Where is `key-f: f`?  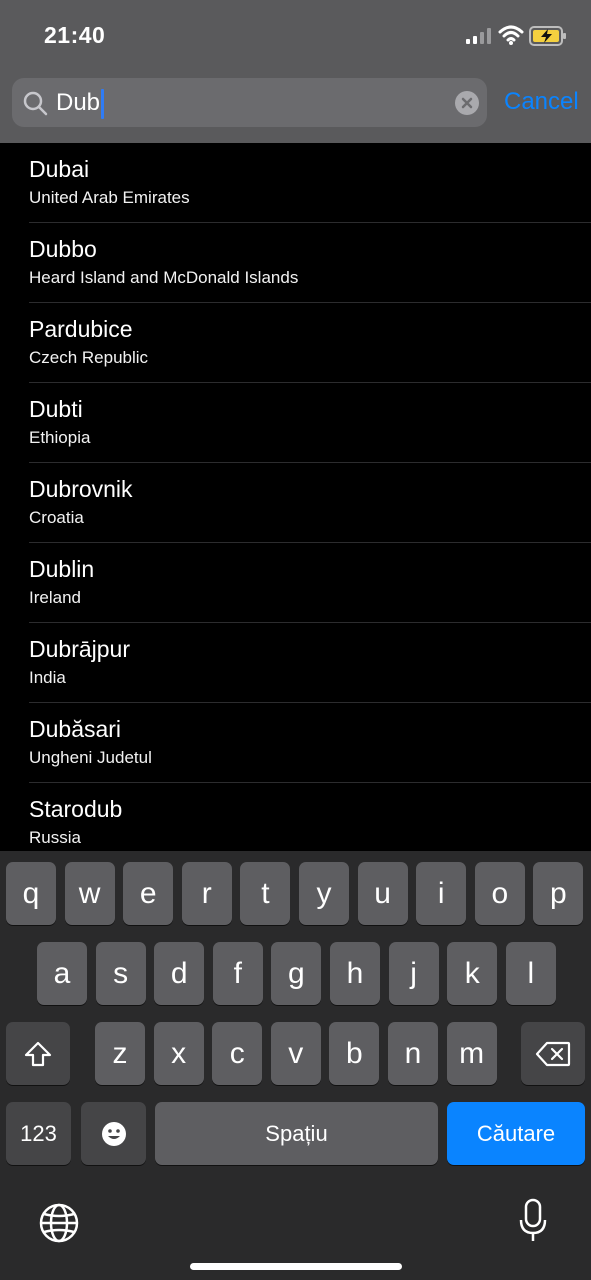 key-f: f is located at coordinates (237, 973).